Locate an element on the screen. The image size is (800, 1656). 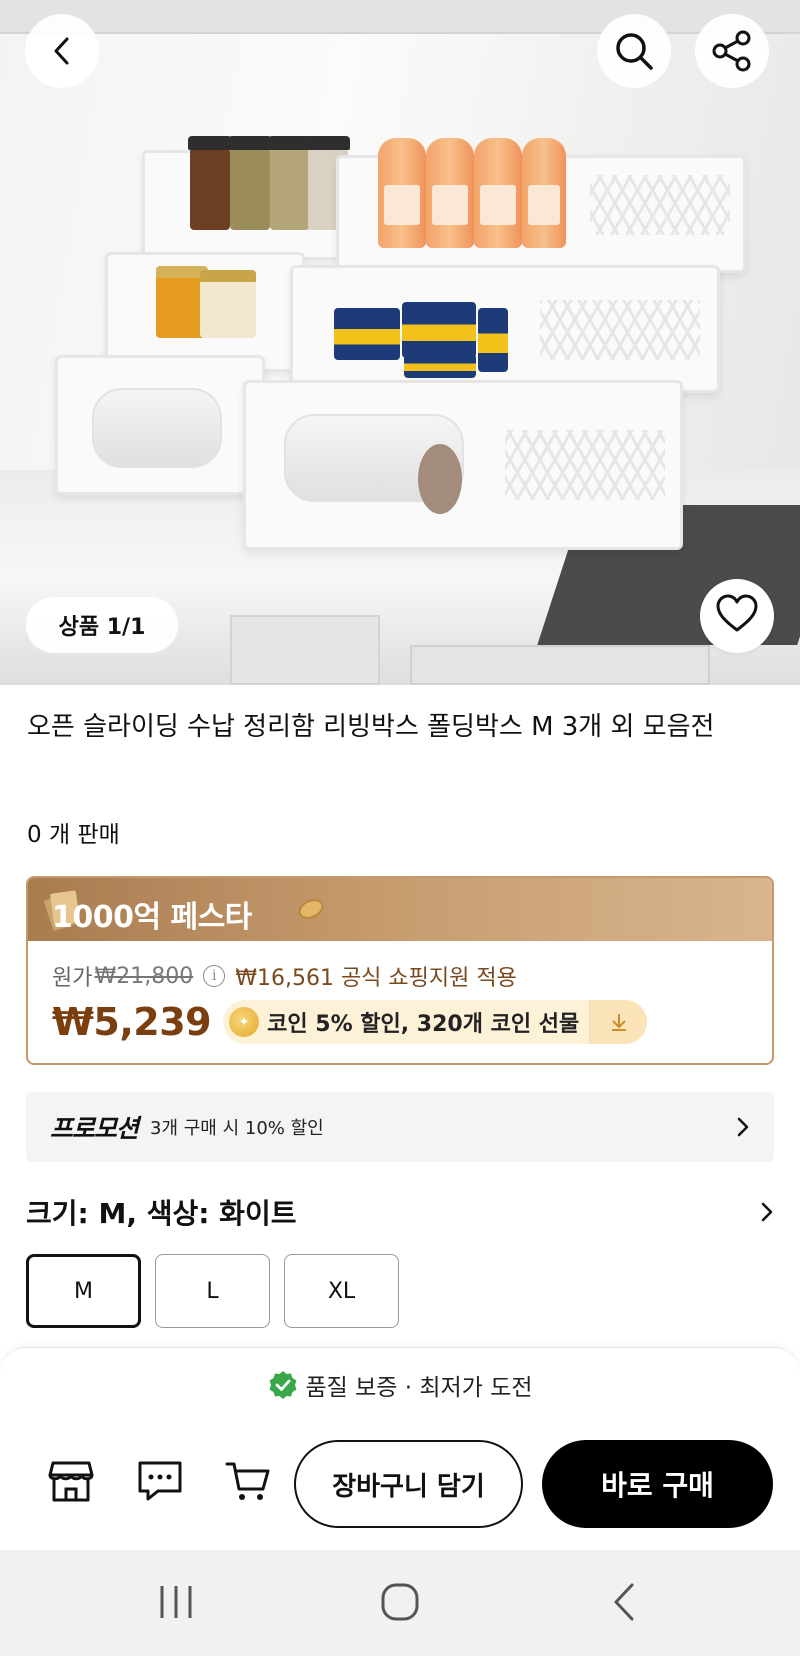
wishlist-button is located at coordinates (737, 616).